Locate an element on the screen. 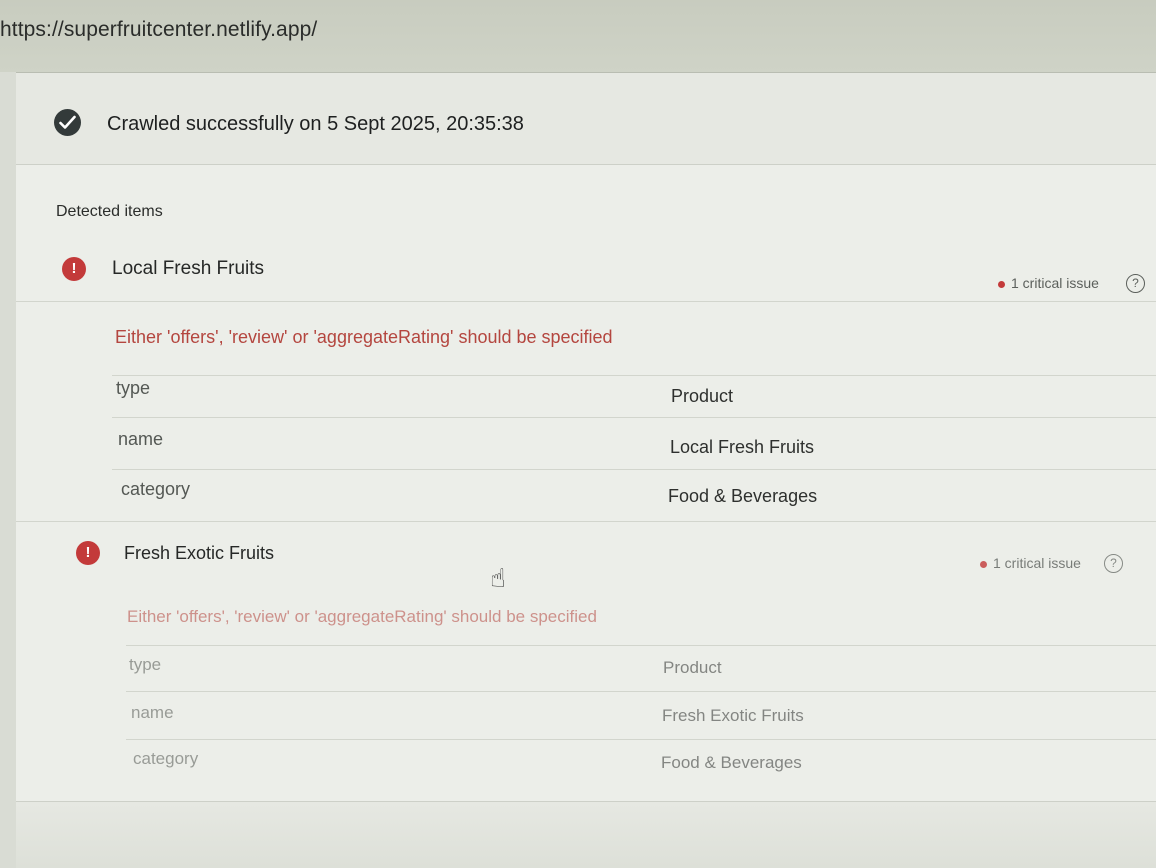  property-value: Fresh Exotic Fruits is located at coordinates (733, 715).